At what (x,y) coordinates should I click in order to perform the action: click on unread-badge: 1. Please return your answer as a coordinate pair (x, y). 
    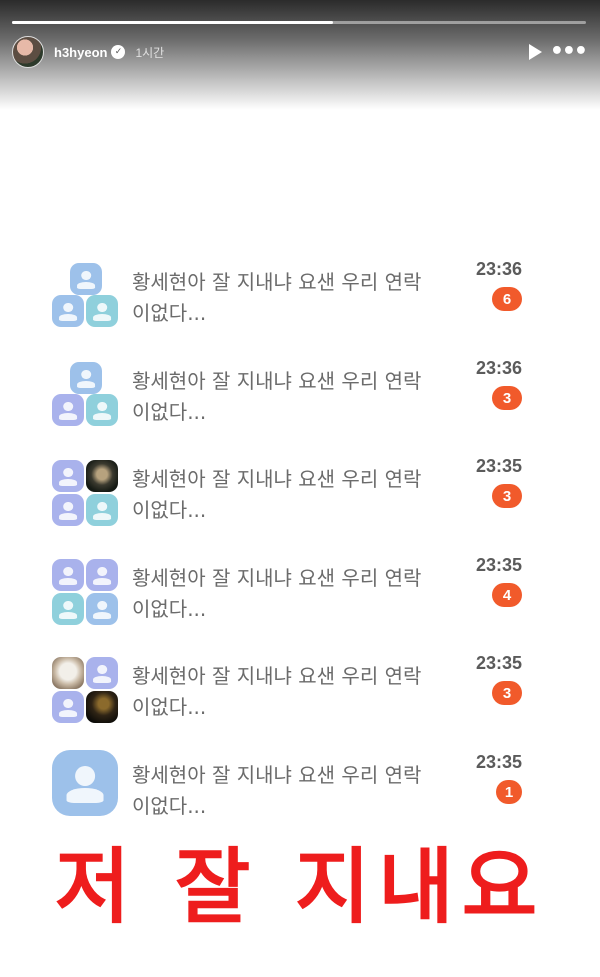
    Looking at the image, I should click on (509, 792).